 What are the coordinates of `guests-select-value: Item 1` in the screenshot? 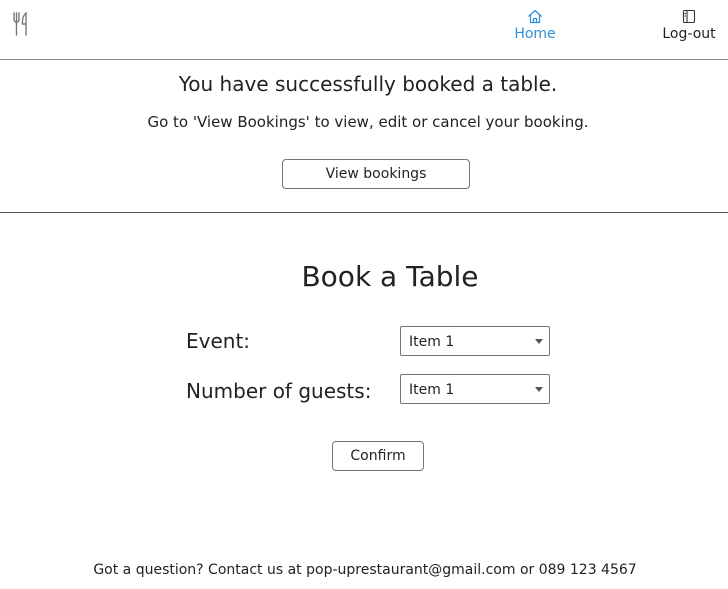 It's located at (432, 390).